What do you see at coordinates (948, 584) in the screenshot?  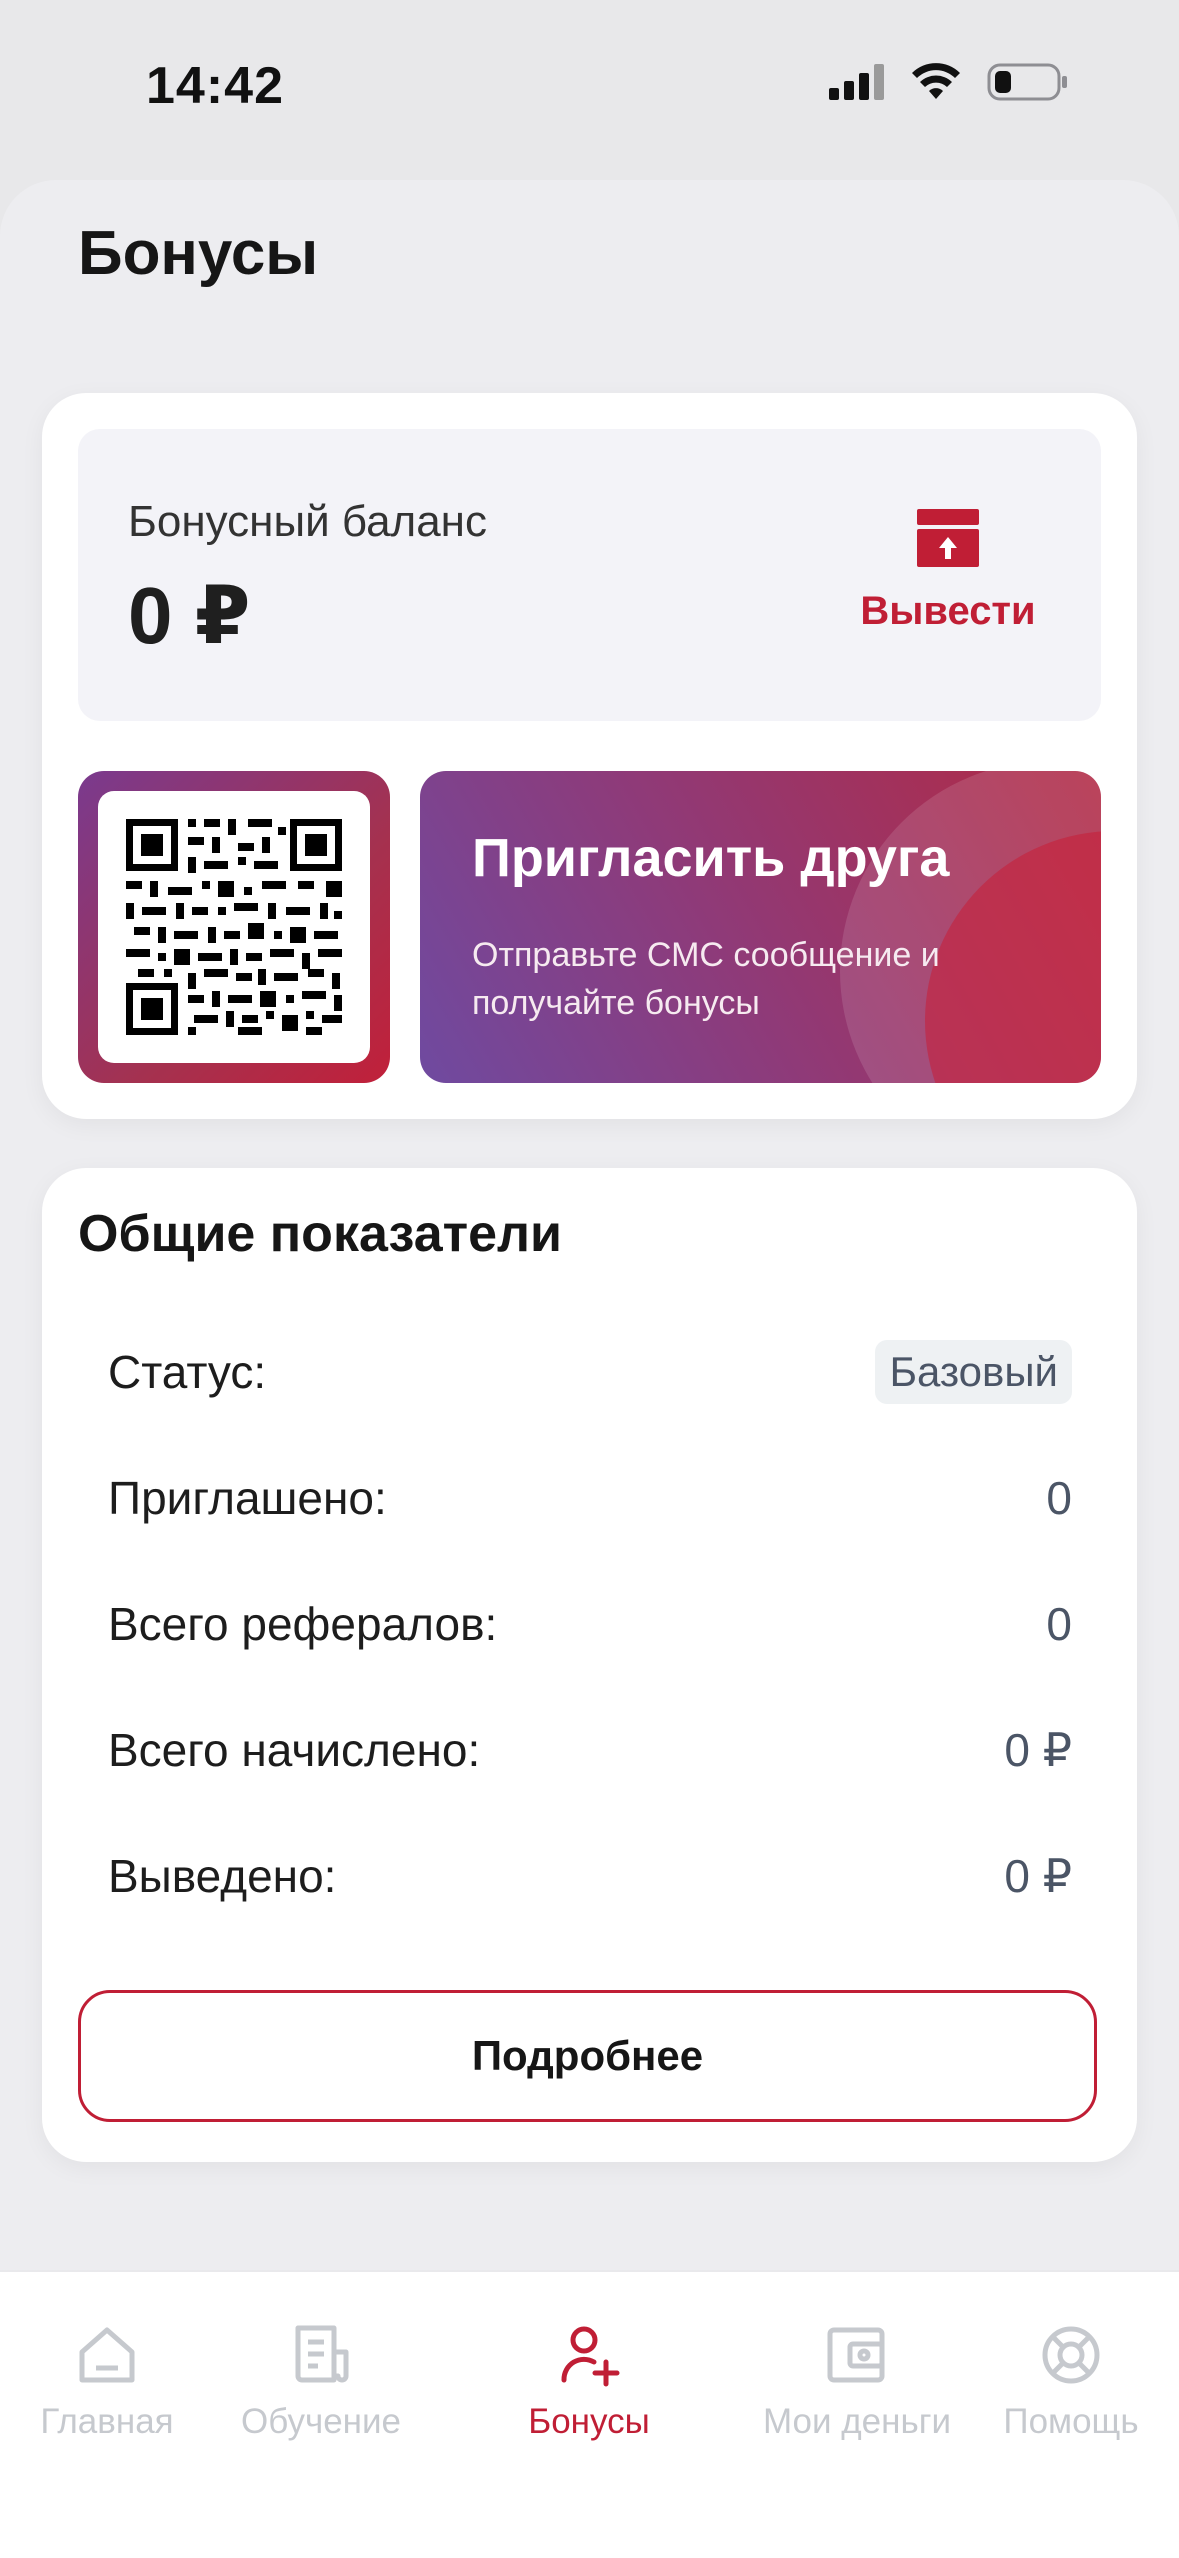 I see `withdraw-button: Вывести` at bounding box center [948, 584].